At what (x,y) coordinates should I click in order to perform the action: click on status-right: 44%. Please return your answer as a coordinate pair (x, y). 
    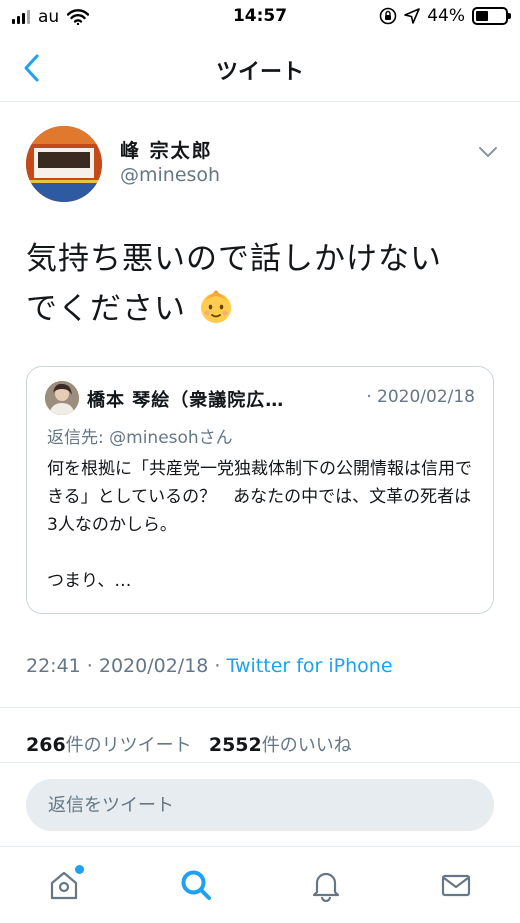
    Looking at the image, I should click on (445, 16).